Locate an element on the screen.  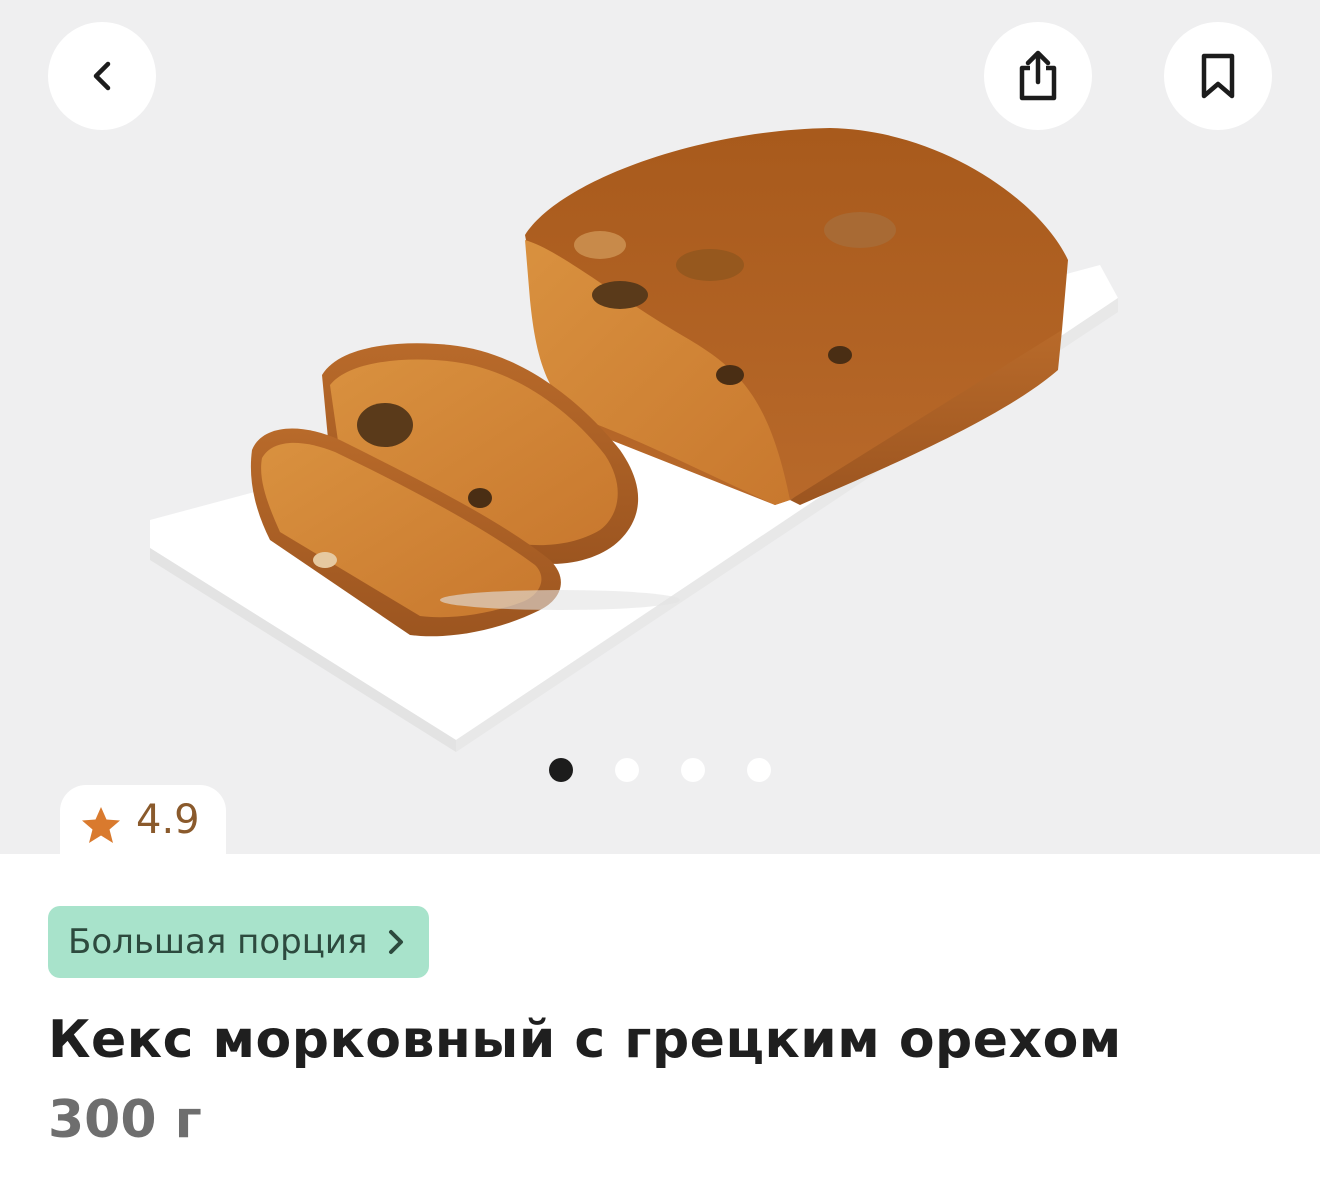
rating-badge: 4.9 is located at coordinates (143, 830).